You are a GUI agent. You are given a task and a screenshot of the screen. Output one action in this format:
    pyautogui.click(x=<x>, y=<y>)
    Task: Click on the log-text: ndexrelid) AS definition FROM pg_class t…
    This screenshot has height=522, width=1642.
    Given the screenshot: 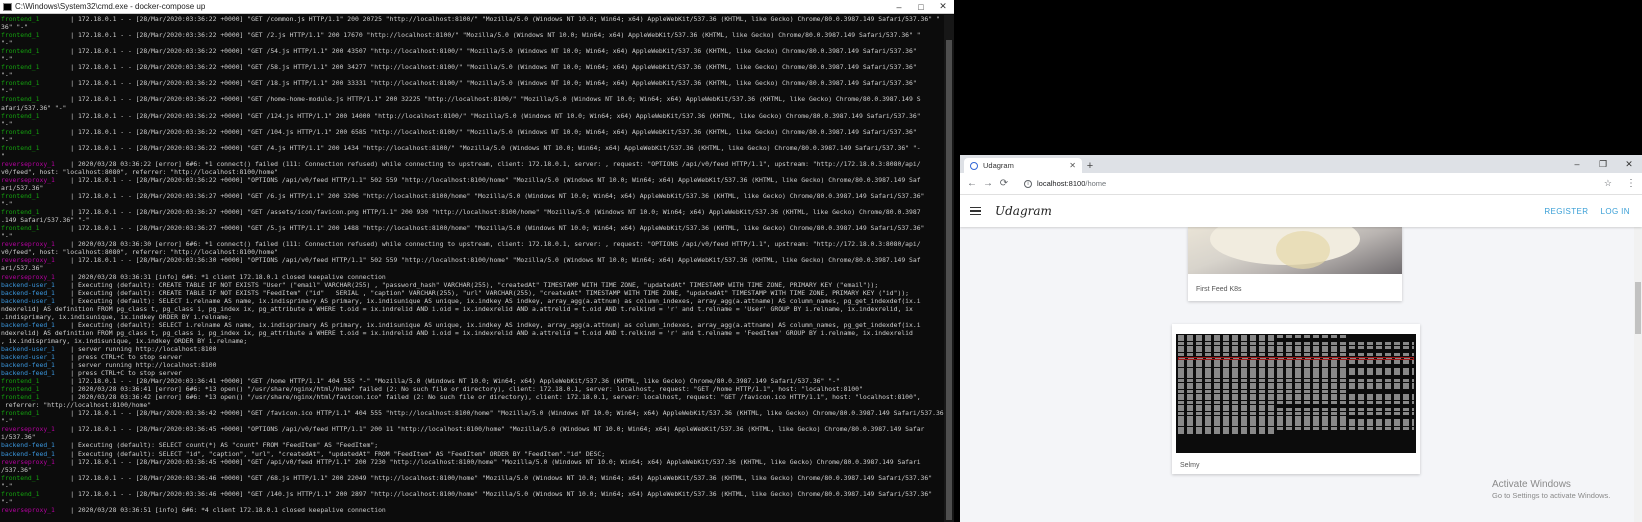 What is the action you would take?
    pyautogui.click(x=457, y=308)
    